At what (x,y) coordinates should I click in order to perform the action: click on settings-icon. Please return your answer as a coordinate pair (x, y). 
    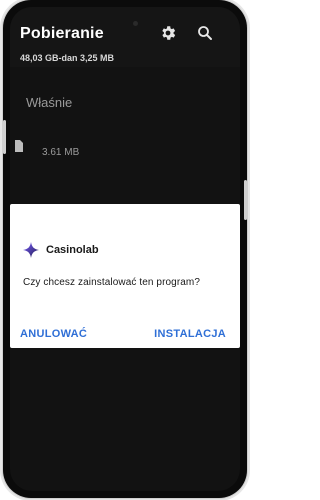
    Looking at the image, I should click on (168, 33).